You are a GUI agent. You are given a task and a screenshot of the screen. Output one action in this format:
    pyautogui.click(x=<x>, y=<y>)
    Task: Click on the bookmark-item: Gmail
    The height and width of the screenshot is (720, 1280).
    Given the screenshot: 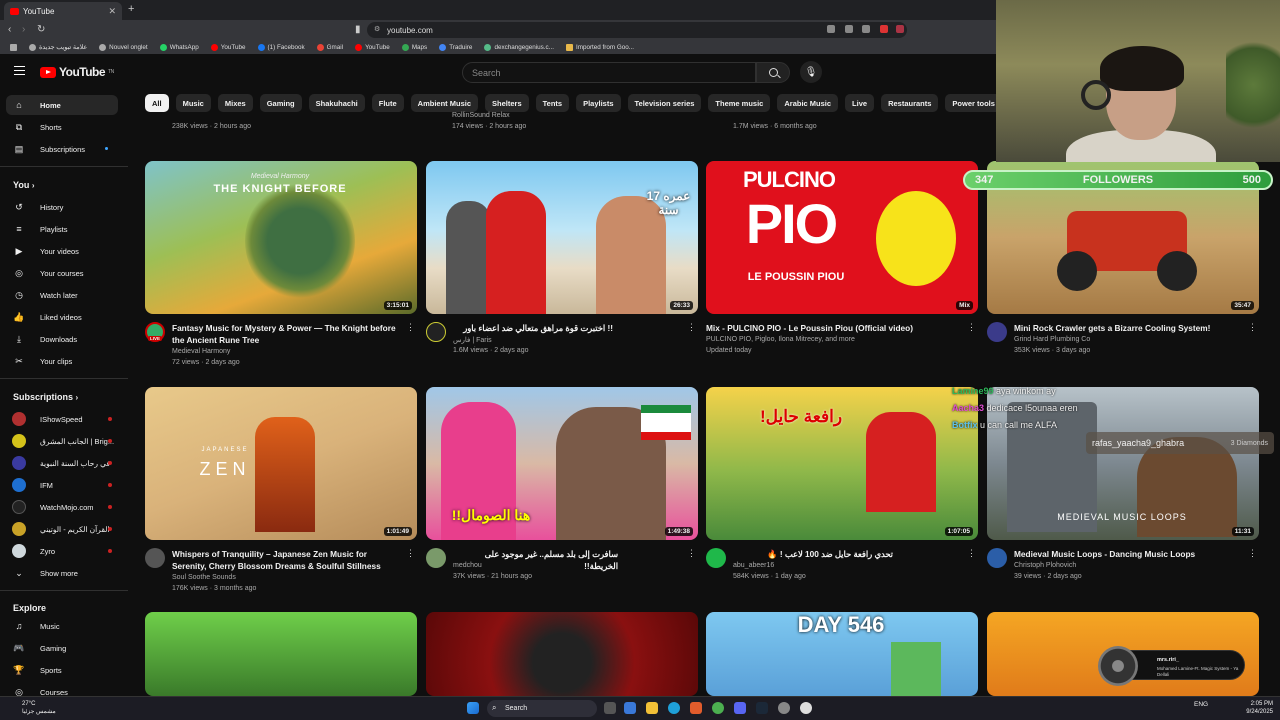 What is the action you would take?
    pyautogui.click(x=329, y=47)
    